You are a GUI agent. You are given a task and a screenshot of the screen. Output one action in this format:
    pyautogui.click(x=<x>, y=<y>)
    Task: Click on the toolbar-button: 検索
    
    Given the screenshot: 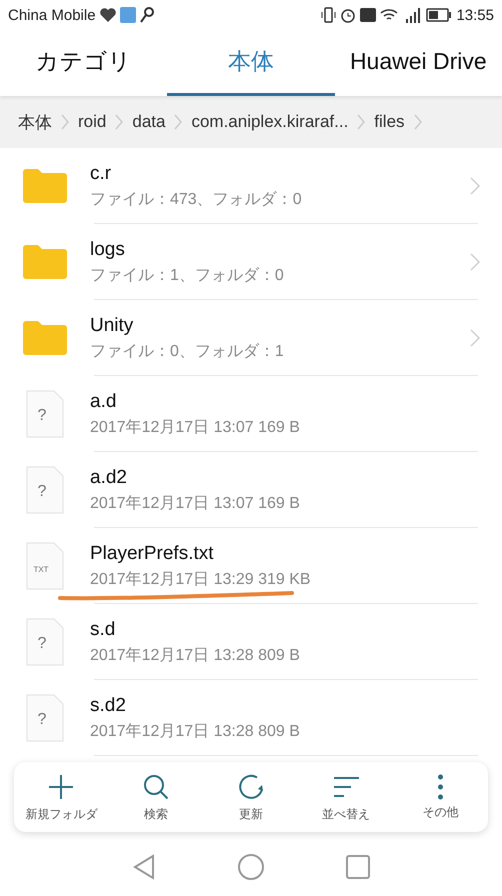 What is the action you would take?
    pyautogui.click(x=156, y=797)
    